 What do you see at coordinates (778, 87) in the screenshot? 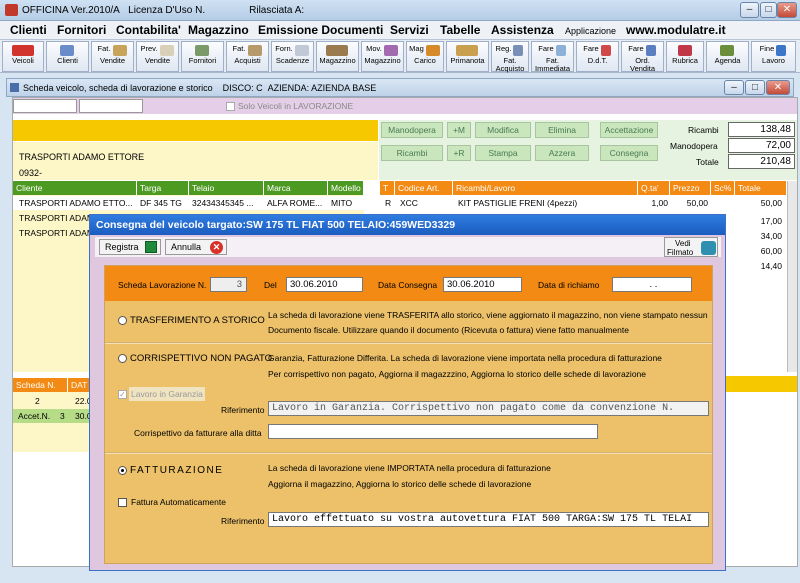
I see `child-close-button: ✕` at bounding box center [778, 87].